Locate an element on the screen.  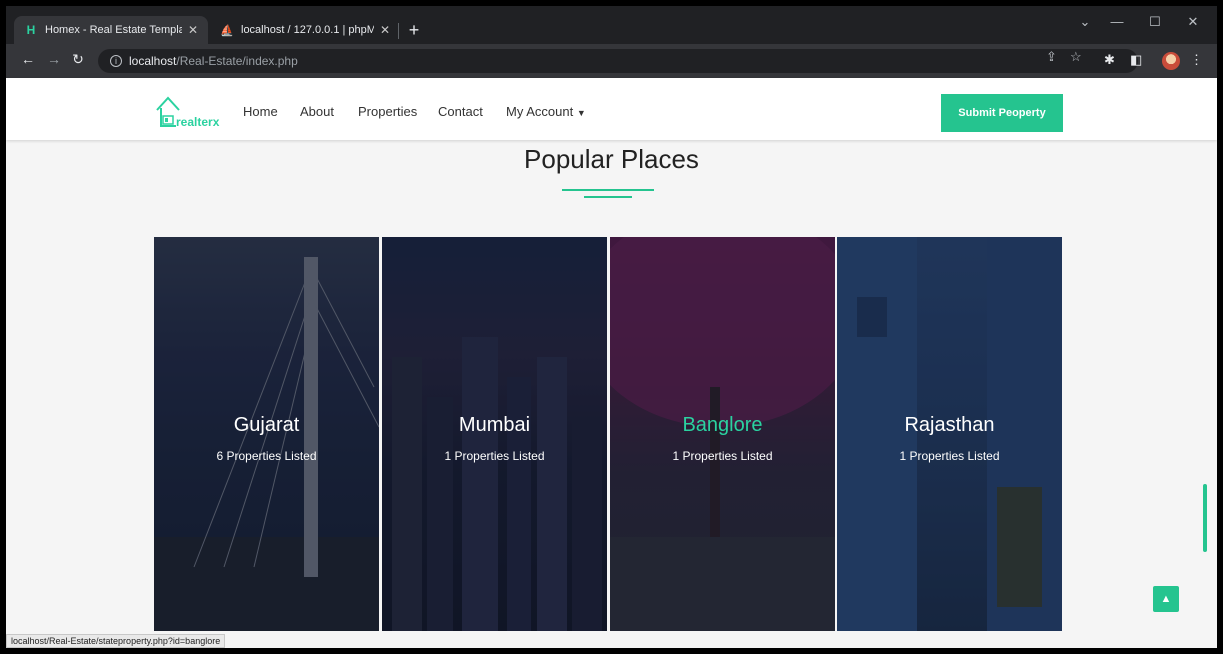
profile-avatar is located at coordinates (1171, 61).